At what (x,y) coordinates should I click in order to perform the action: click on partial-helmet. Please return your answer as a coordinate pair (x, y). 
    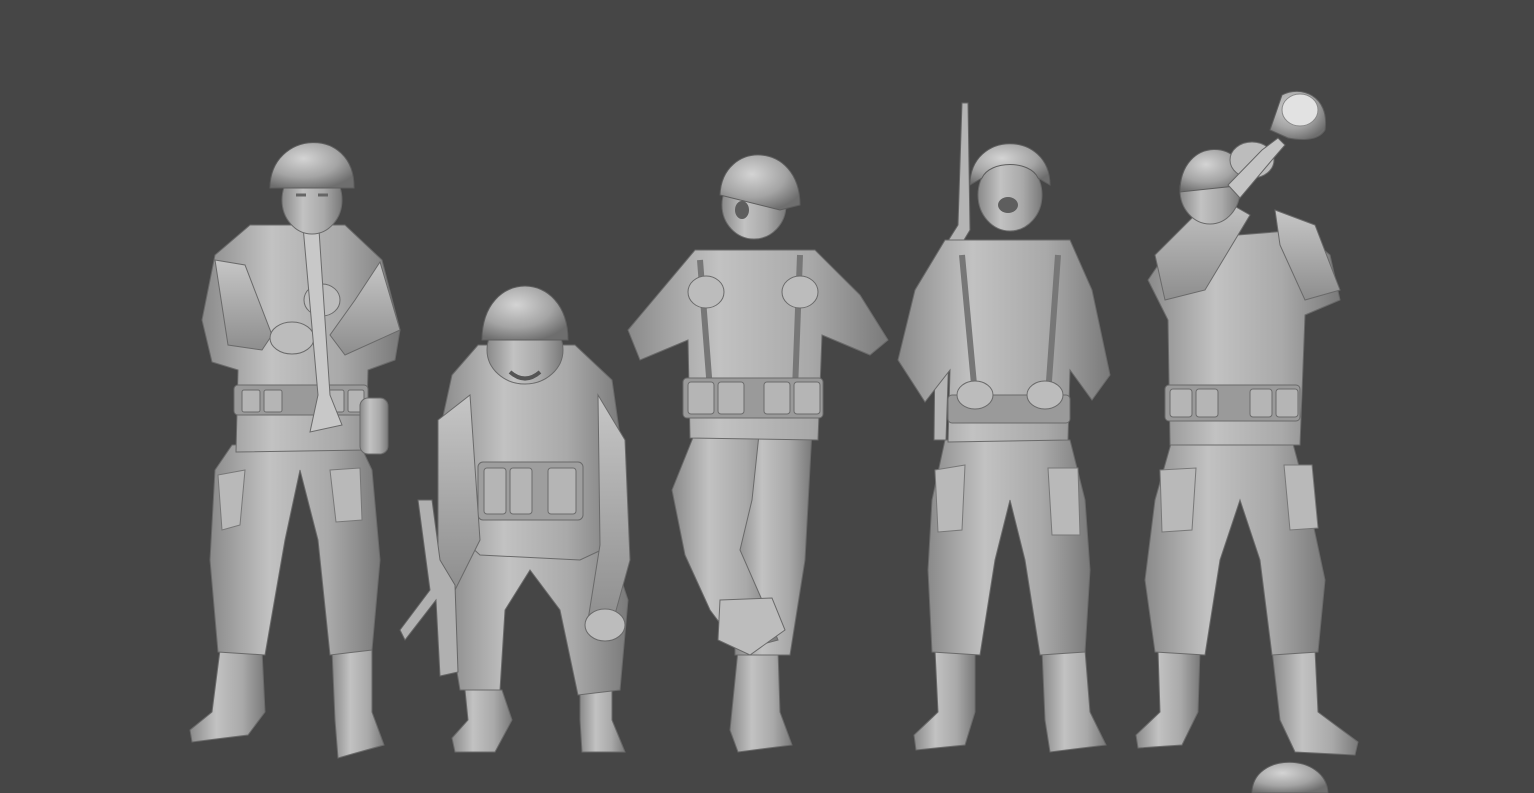
    Looking at the image, I should click on (1290, 777).